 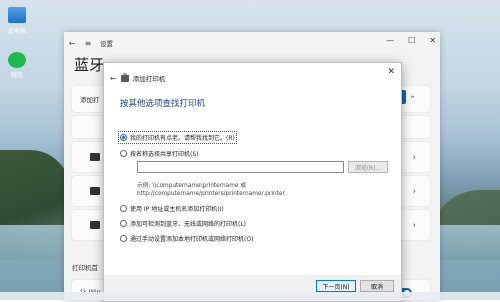 I want to click on option-shared-printer: 按名称选择共享打印机(S), so click(x=159, y=153).